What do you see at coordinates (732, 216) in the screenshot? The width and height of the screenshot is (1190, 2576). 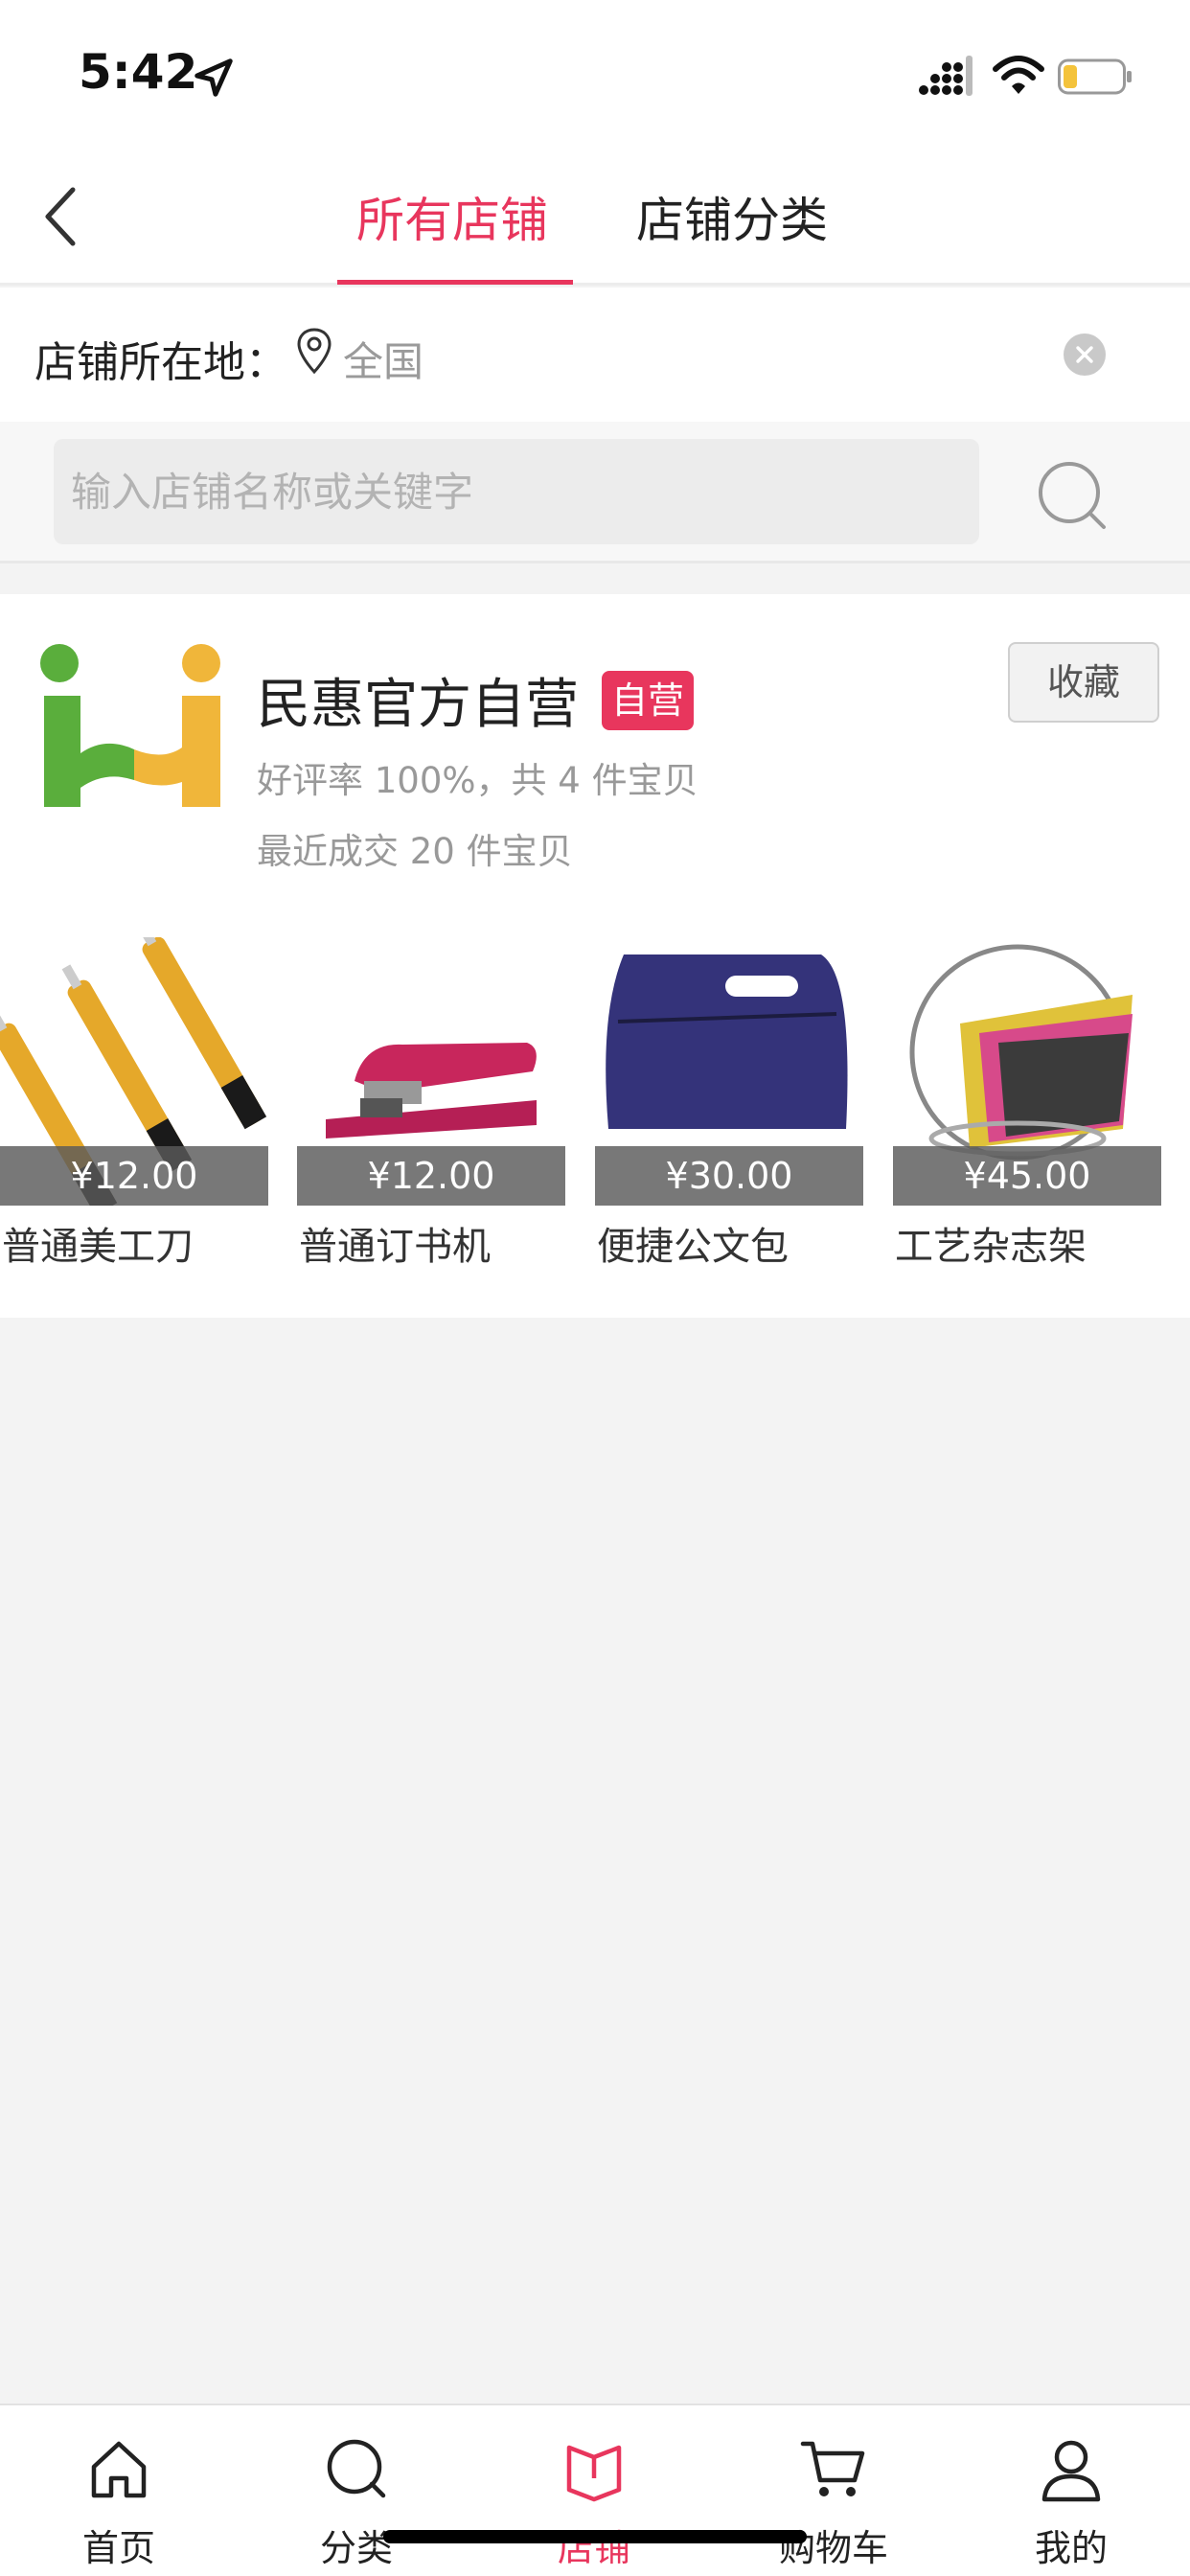 I see `tab-store-categories: 店铺分类` at bounding box center [732, 216].